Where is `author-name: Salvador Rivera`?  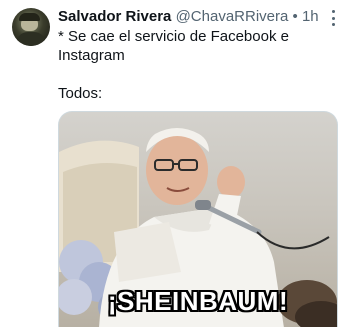 author-name: Salvador Rivera is located at coordinates (114, 16).